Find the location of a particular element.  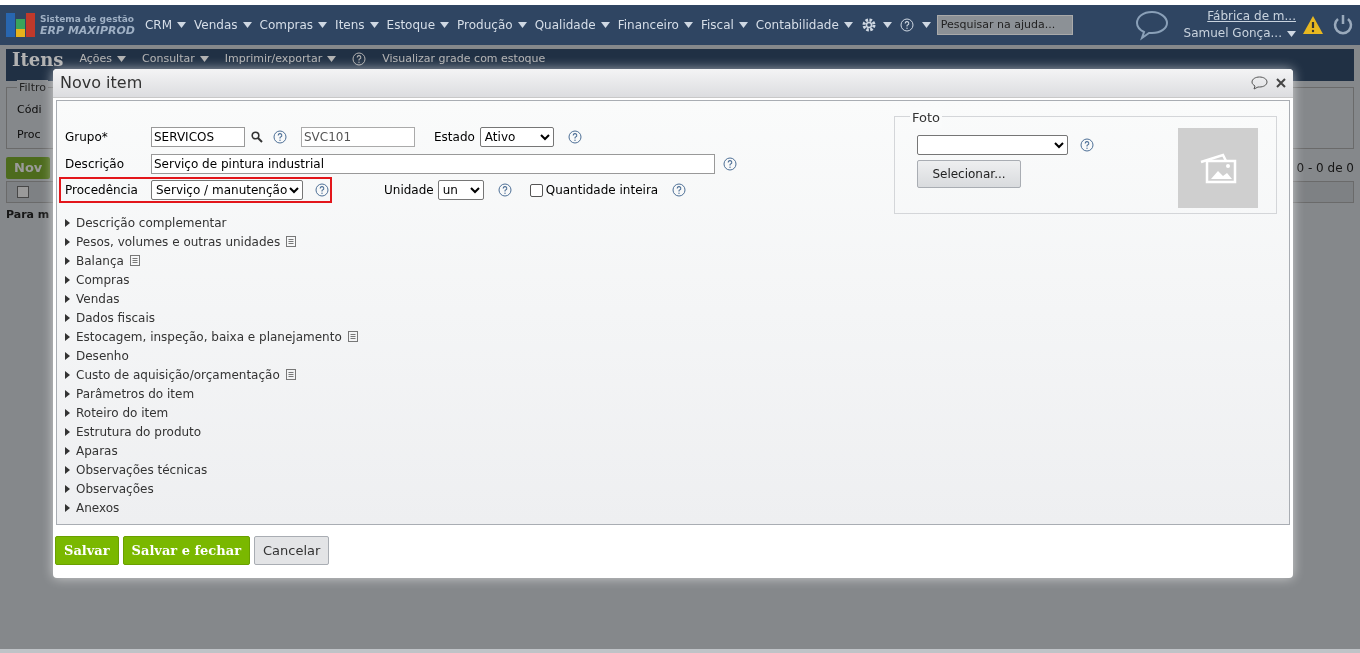

section-toggle: Dados fiscais is located at coordinates (110, 317).